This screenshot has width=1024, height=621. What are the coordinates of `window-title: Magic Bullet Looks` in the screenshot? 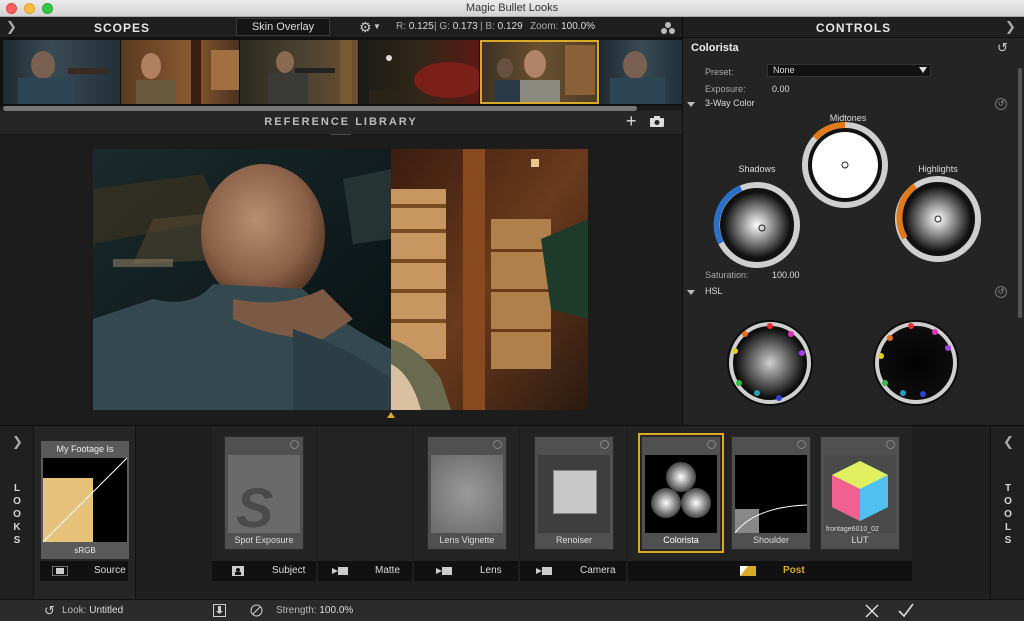 It's located at (512, 8).